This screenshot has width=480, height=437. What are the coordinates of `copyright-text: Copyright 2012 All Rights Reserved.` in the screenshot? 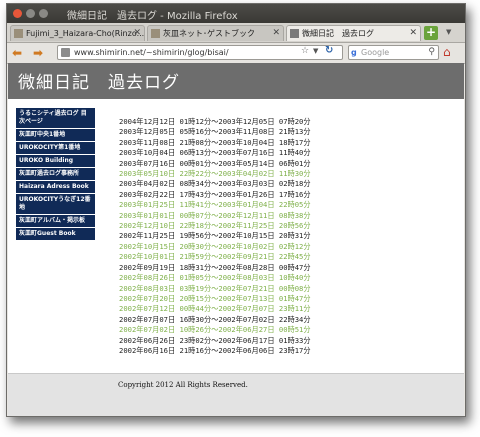 It's located at (183, 385).